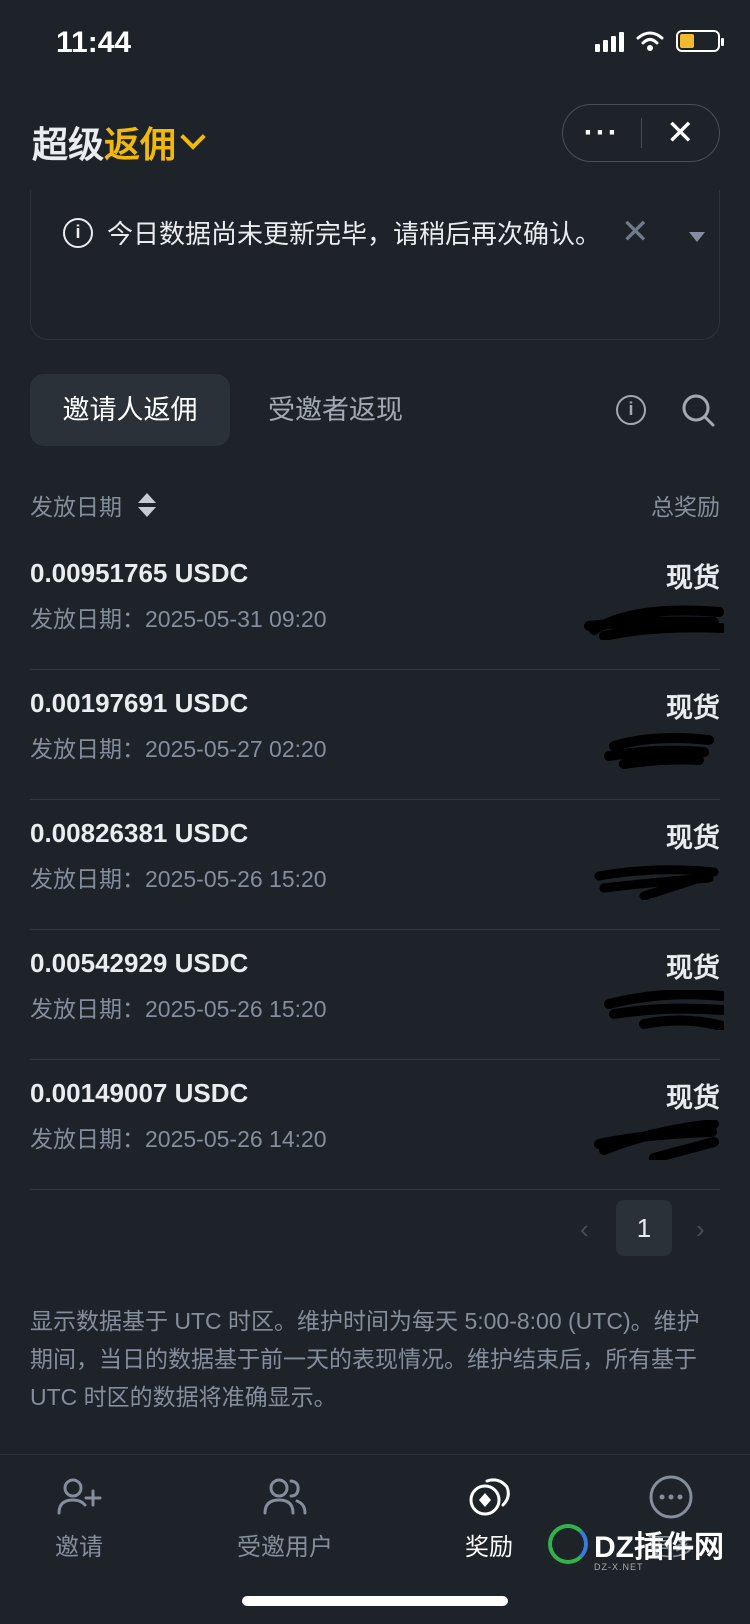 This screenshot has height=1624, width=750. What do you see at coordinates (178, 1139) in the screenshot?
I see `reward-date: 发放日期：2025-05-26 14:20` at bounding box center [178, 1139].